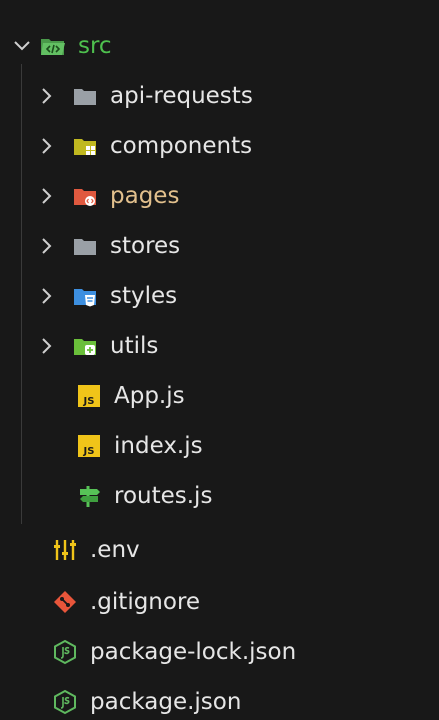  Describe the element at coordinates (53, 46) in the screenshot. I see `folder-src-open-icon` at that location.